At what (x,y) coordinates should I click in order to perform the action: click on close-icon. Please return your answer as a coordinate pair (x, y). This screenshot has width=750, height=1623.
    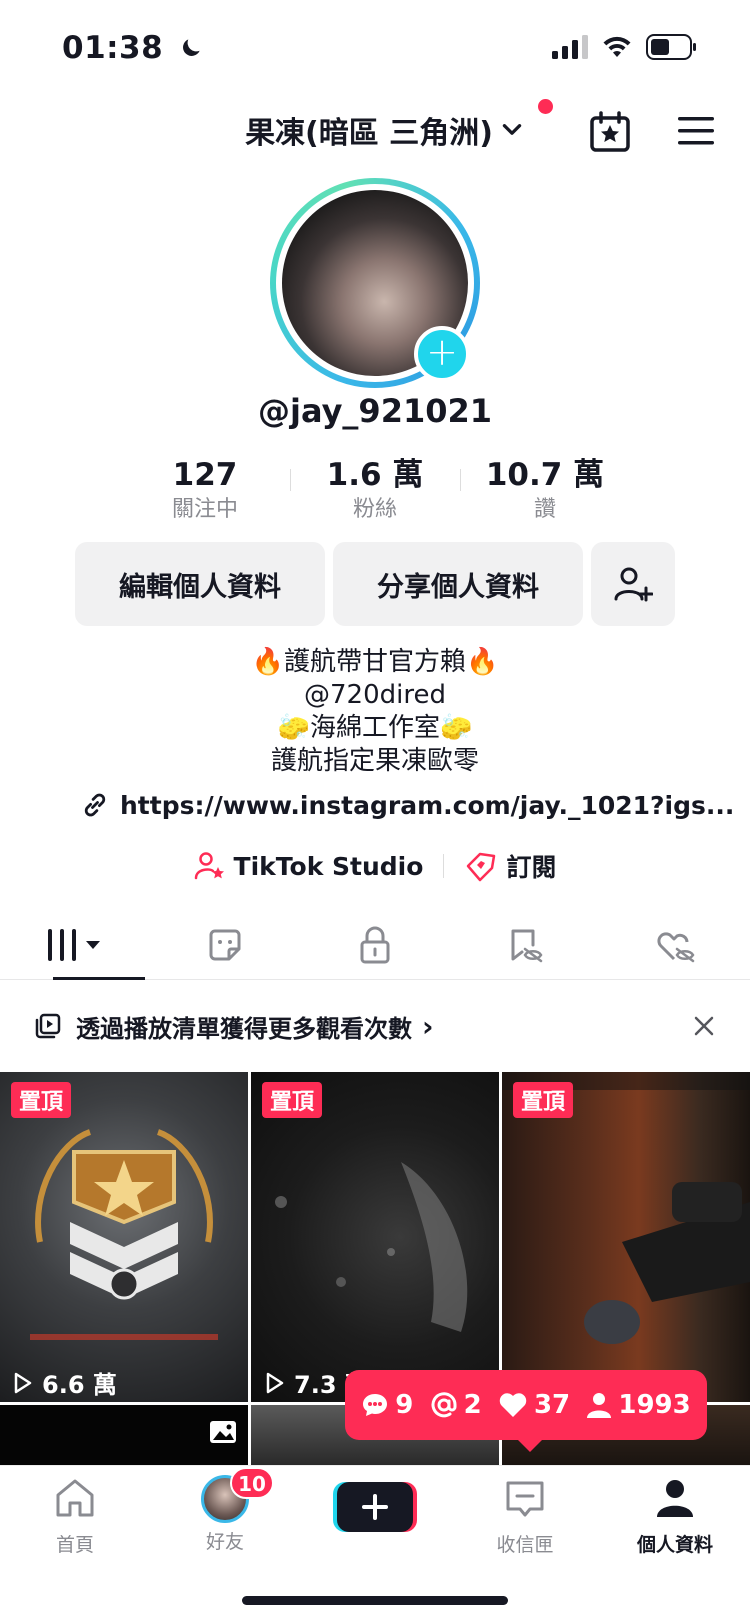
    Looking at the image, I should click on (704, 1026).